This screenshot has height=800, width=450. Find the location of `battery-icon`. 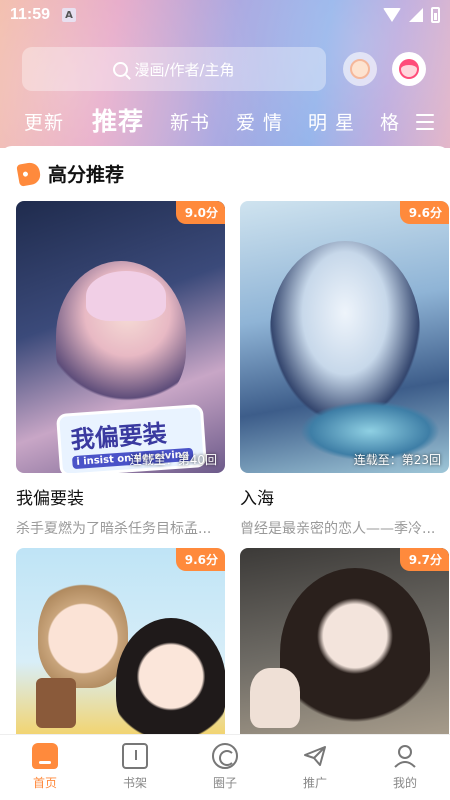

battery-icon is located at coordinates (435, 15).